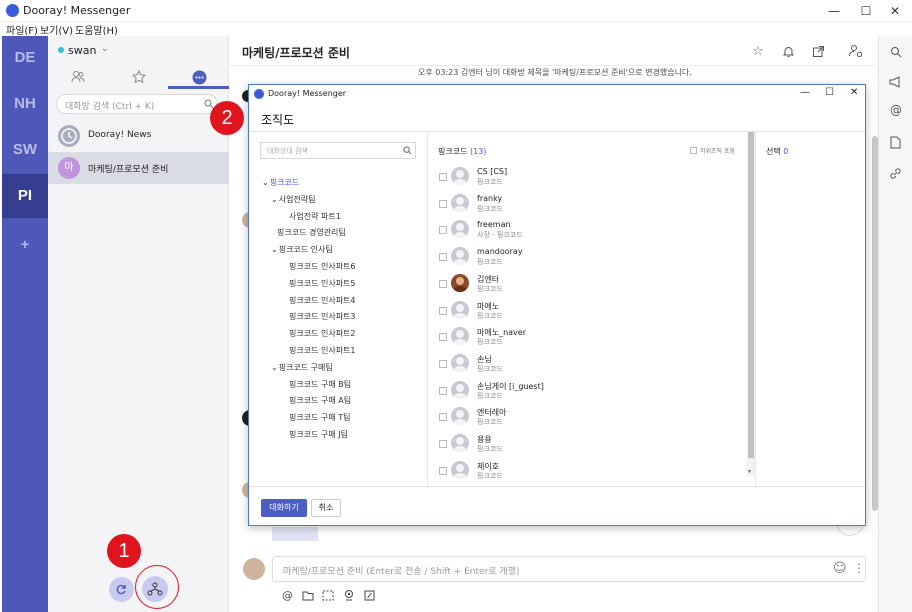 The height and width of the screenshot is (612, 912). I want to click on org-tree-node-label: 핑크코드, so click(284, 182).